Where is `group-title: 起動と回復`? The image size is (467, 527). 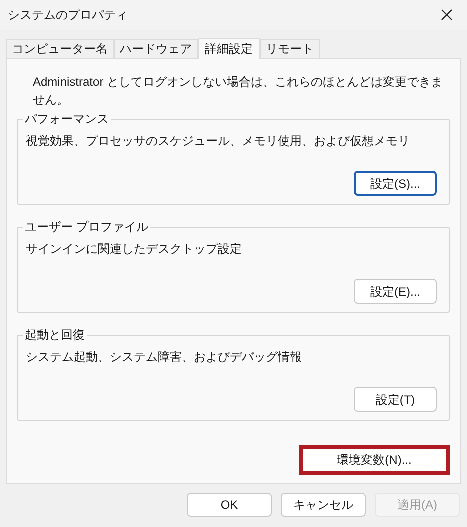
group-title: 起動と回復 is located at coordinates (55, 335).